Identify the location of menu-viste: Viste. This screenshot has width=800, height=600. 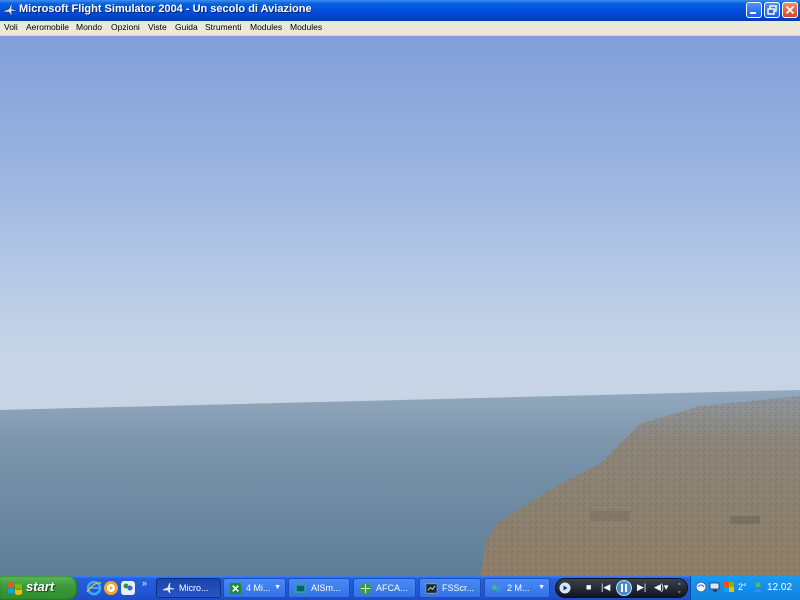
(157, 27).